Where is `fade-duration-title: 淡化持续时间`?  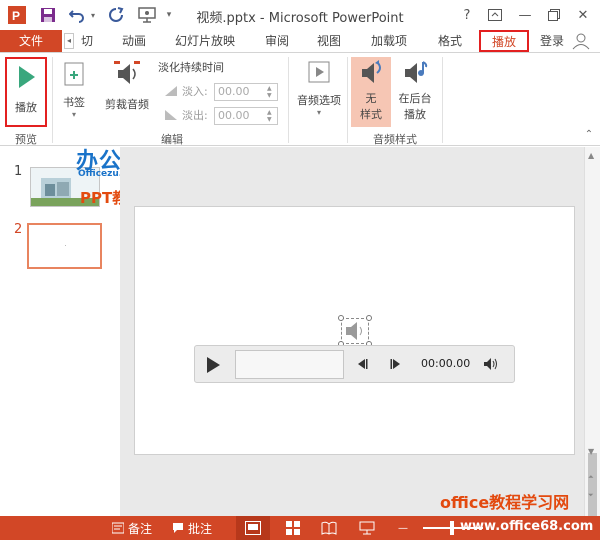
fade-duration-title: 淡化持续时间 is located at coordinates (191, 67).